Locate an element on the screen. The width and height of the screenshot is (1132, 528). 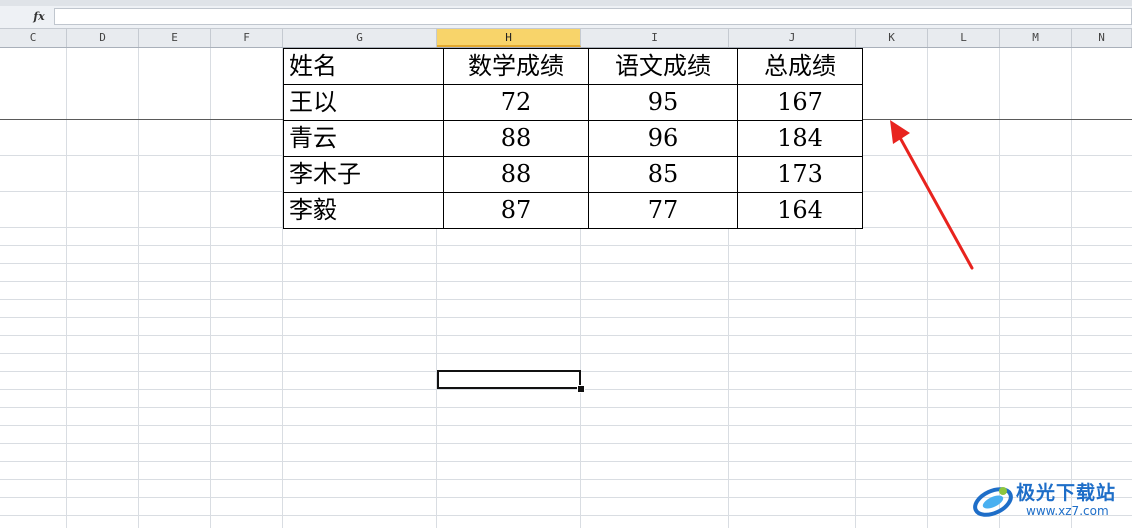
aurora-logo-icon is located at coordinates (993, 502).